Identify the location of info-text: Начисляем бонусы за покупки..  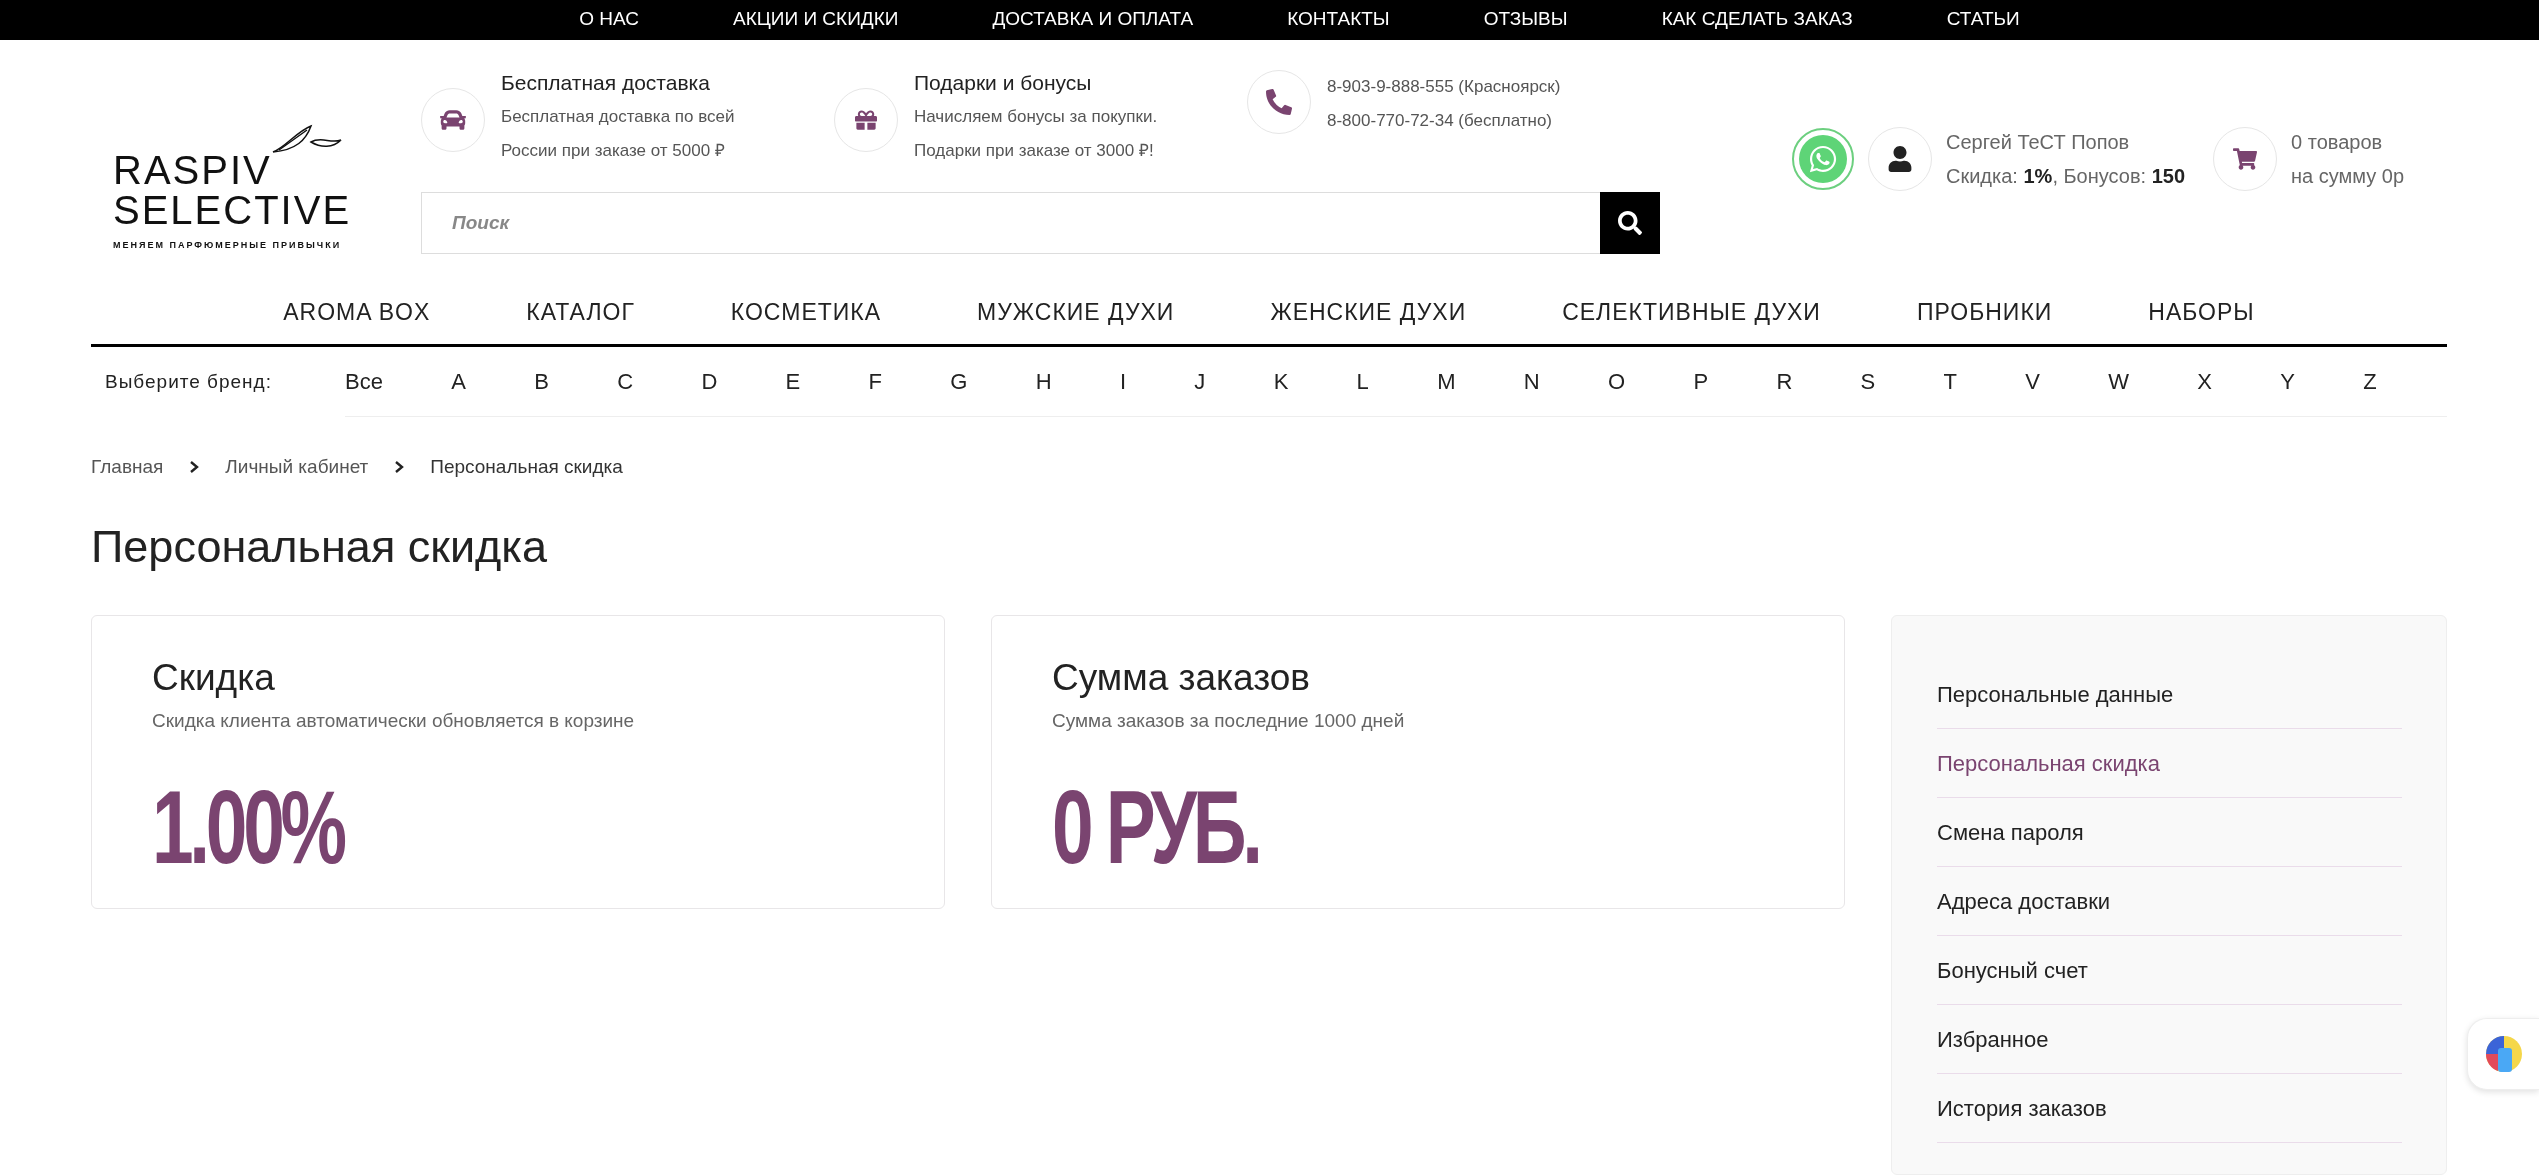
(1036, 117).